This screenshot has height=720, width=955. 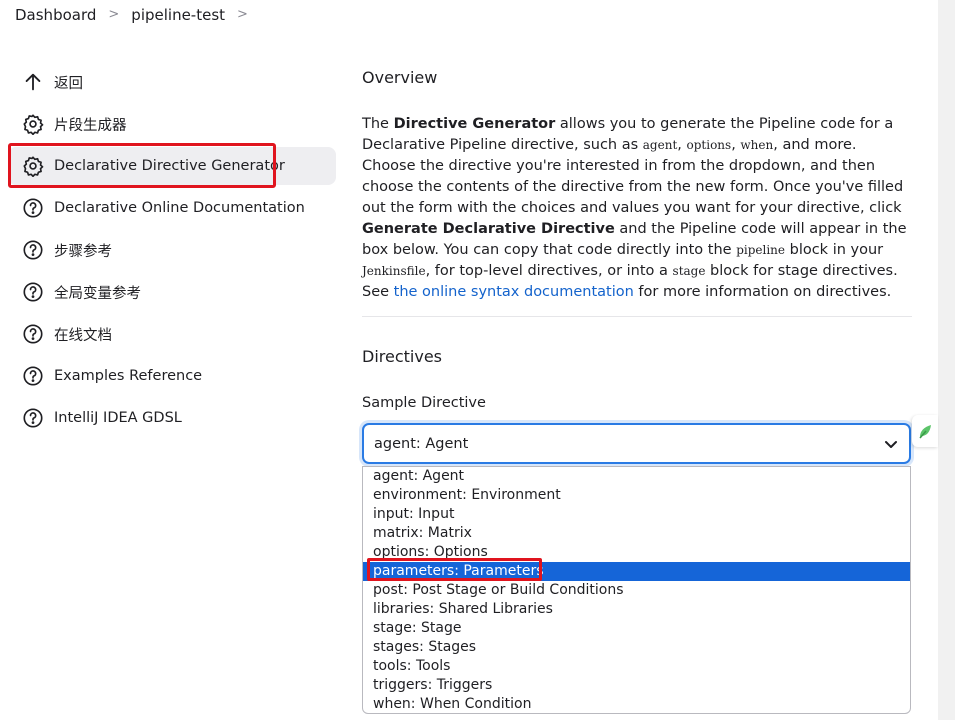 I want to click on text: , for top-level directives, or into a, so click(x=549, y=271).